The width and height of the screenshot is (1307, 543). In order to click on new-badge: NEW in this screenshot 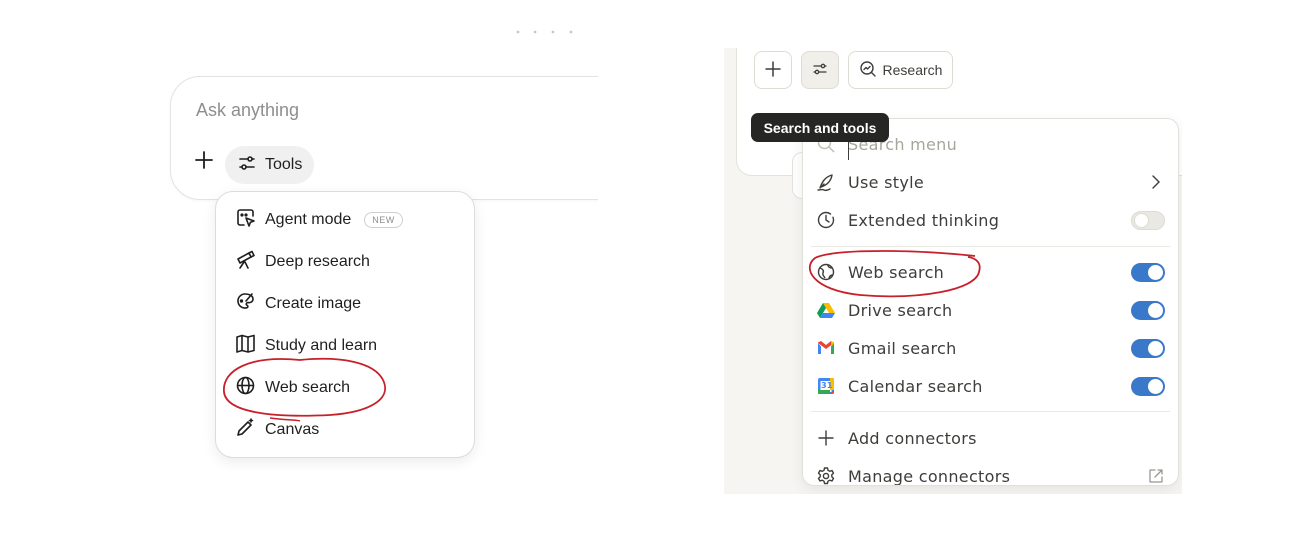, I will do `click(383, 220)`.